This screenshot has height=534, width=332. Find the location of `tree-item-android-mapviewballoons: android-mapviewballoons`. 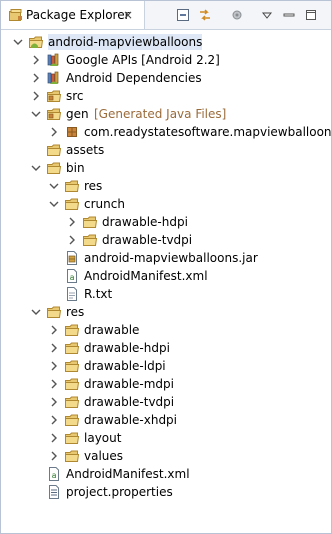

tree-item-android-mapviewballoons: android-mapviewballoons is located at coordinates (166, 42).